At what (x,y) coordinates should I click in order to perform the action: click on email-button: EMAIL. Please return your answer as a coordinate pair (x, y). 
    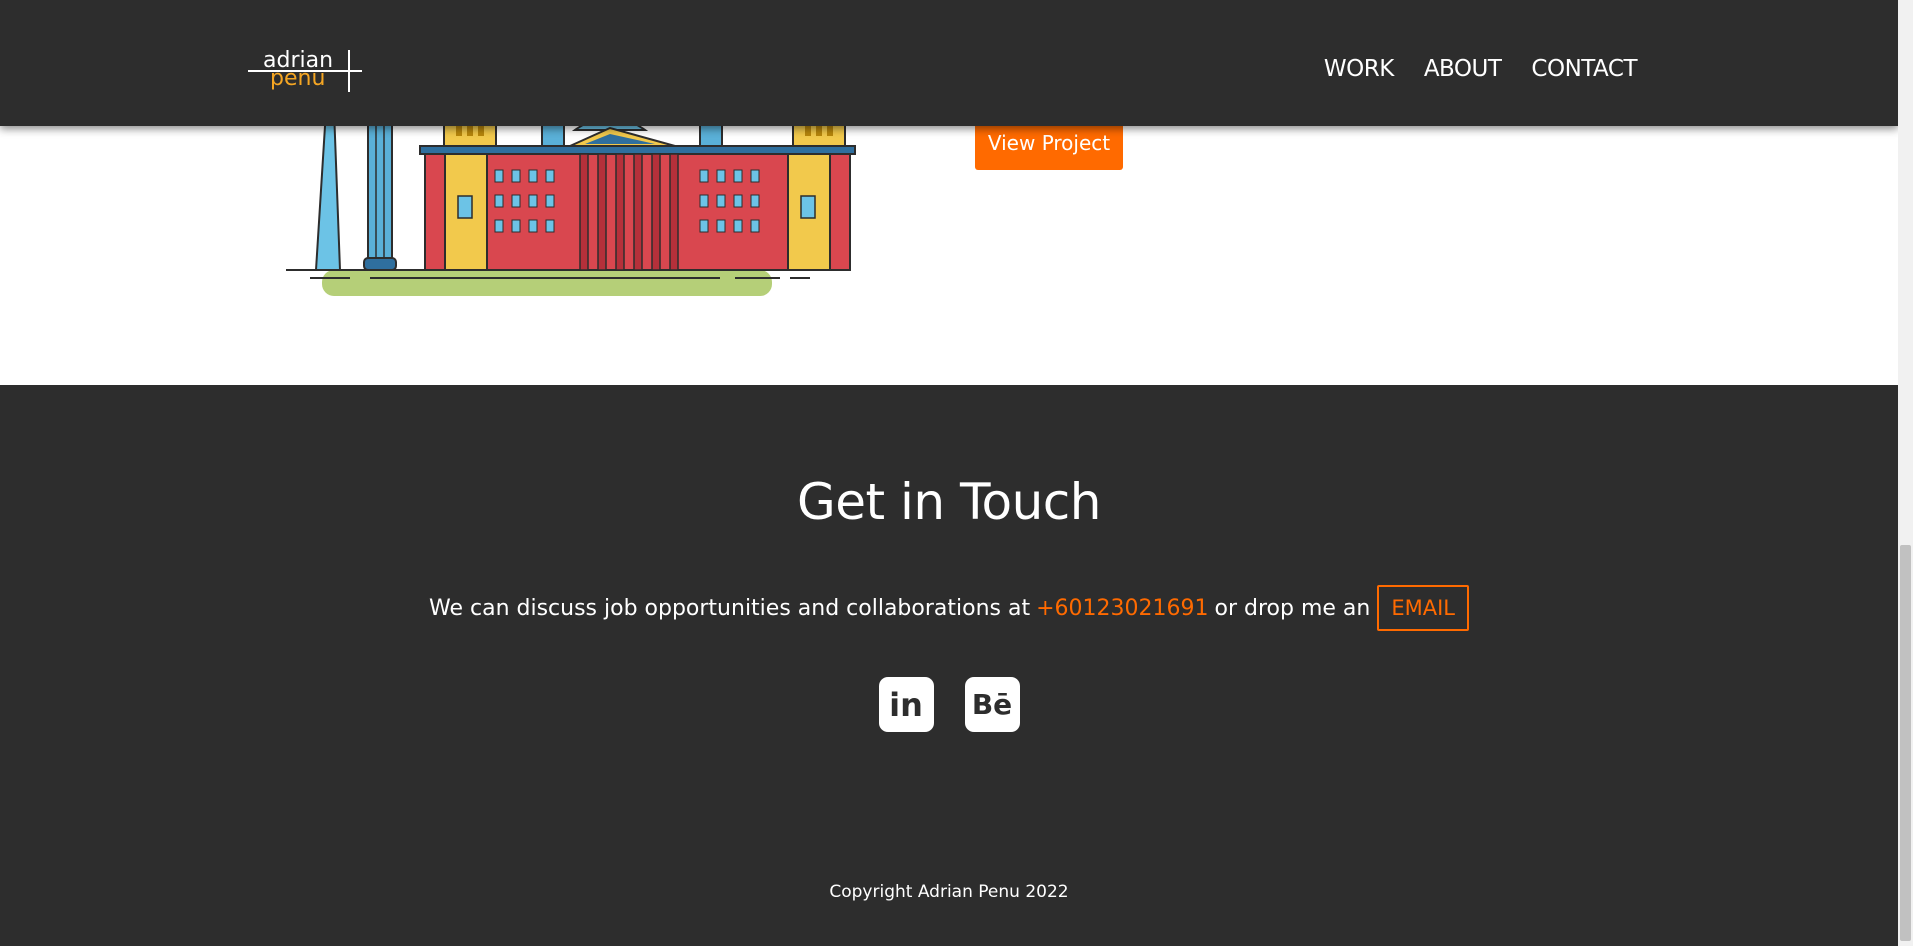
    Looking at the image, I should click on (1423, 608).